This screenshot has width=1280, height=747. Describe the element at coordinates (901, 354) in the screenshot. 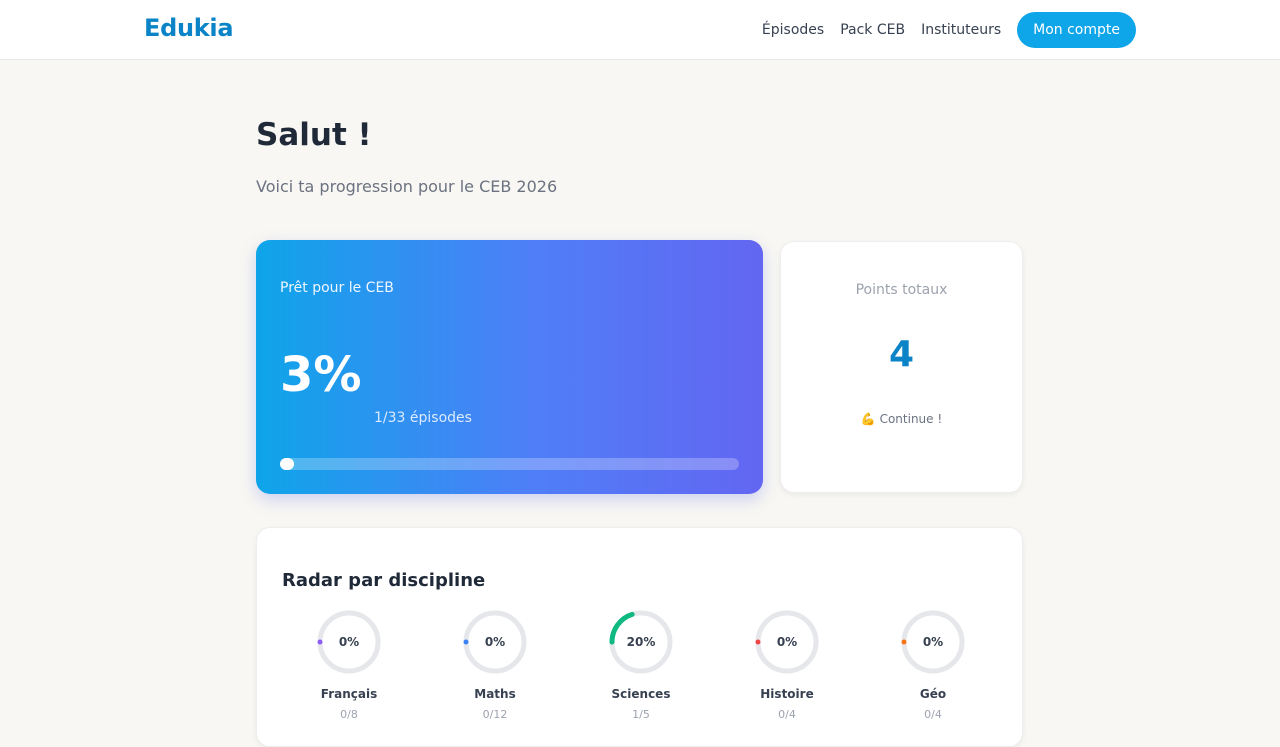

I see `points-value: 4` at that location.